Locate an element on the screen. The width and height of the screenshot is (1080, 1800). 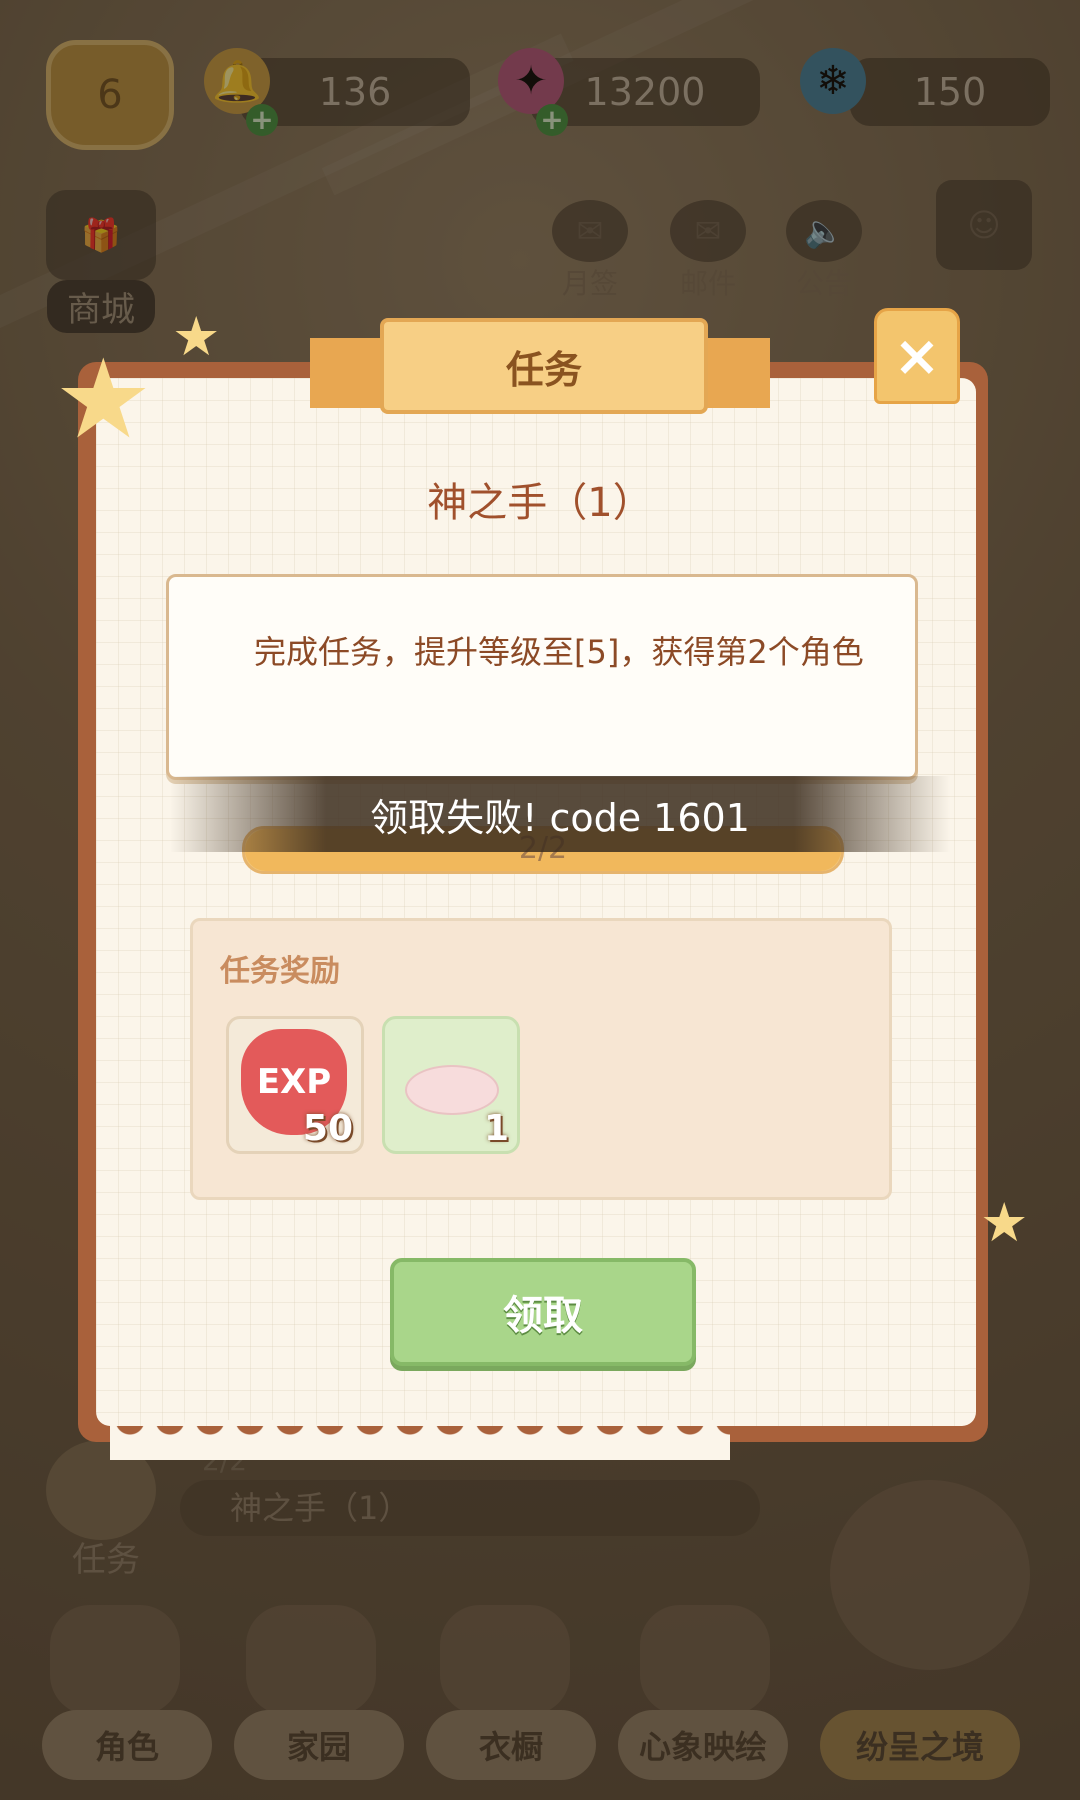
task-name: 神之手（1） is located at coordinates (540, 503).